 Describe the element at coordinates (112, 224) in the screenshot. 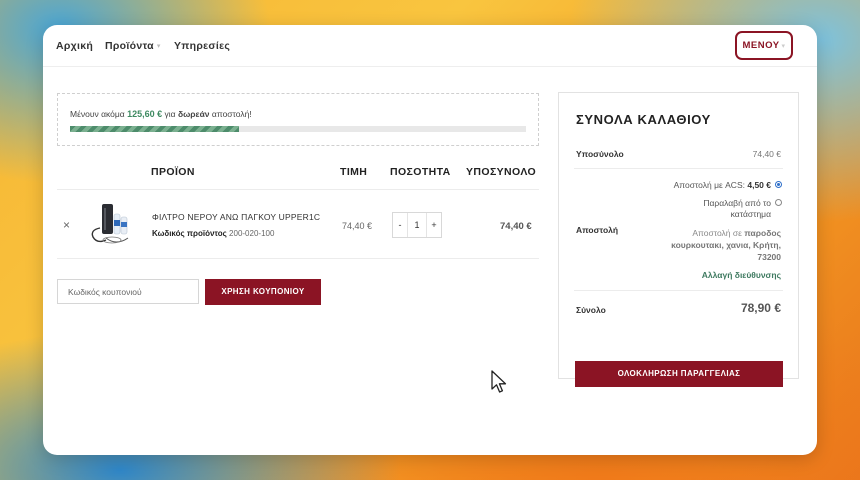

I see `product-image` at that location.